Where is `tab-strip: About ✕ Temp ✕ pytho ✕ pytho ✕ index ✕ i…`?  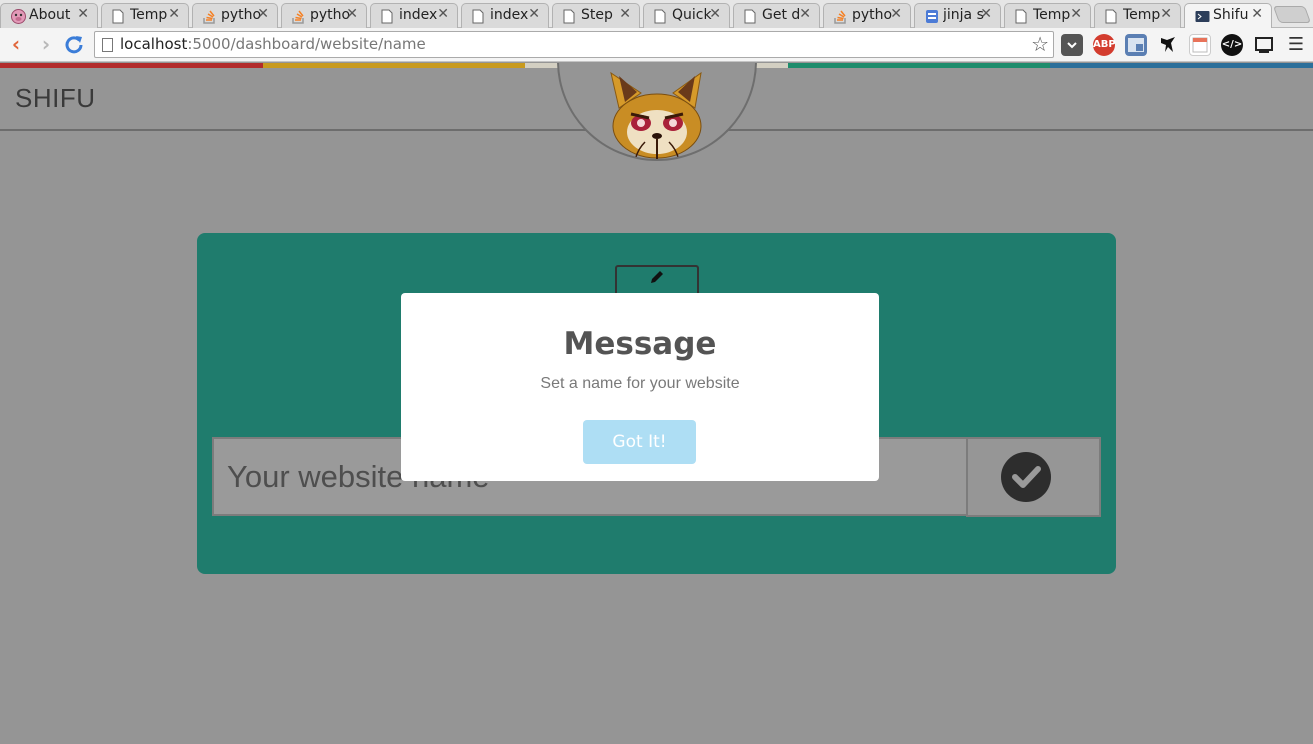 tab-strip: About ✕ Temp ✕ pytho ✕ pytho ✕ index ✕ i… is located at coordinates (656, 14).